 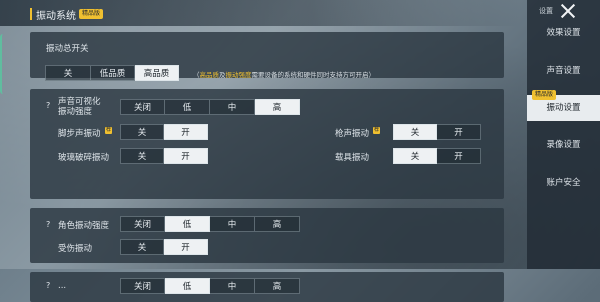 I want to click on master-switch-label: 振动总开关, so click(x=67, y=49).